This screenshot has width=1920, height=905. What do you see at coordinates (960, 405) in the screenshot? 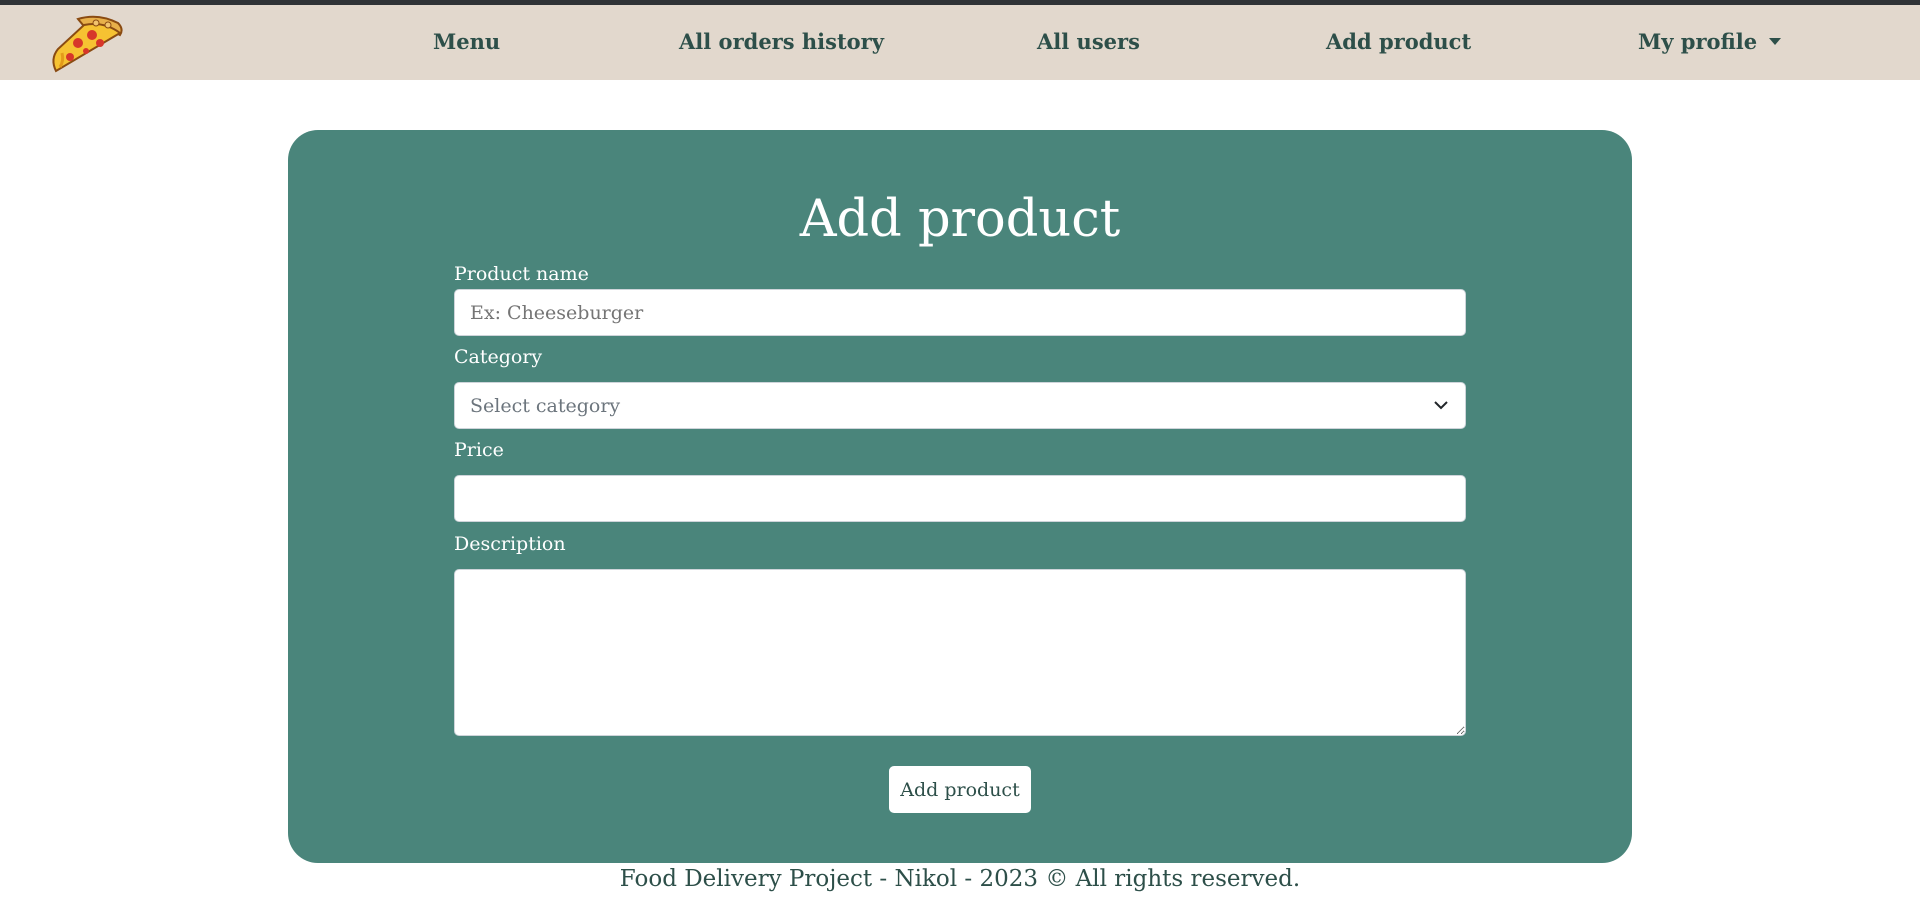
I see `category-select: Select category` at bounding box center [960, 405].